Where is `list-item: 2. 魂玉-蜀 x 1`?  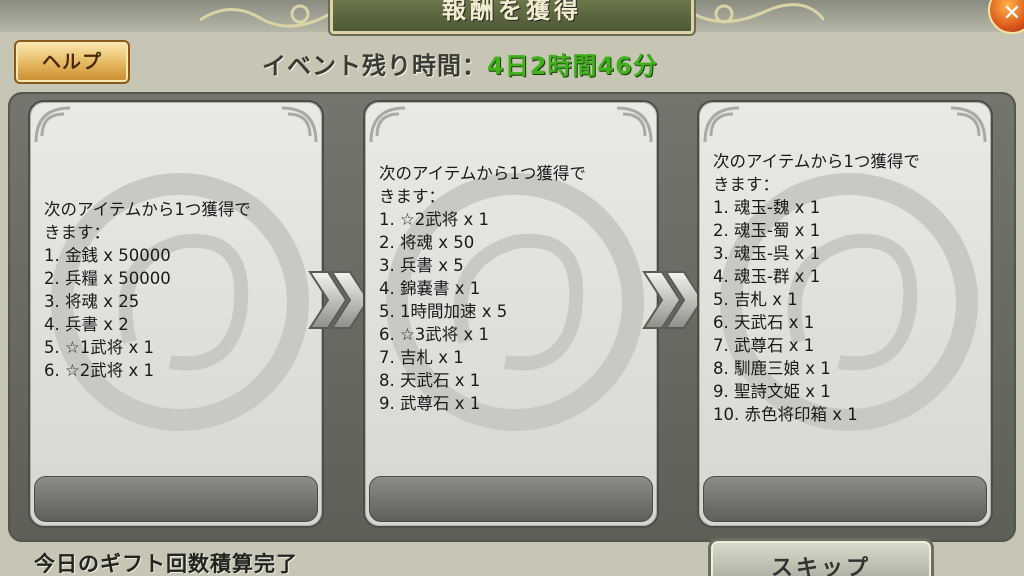
list-item: 2. 魂玉-蜀 x 1 is located at coordinates (767, 230).